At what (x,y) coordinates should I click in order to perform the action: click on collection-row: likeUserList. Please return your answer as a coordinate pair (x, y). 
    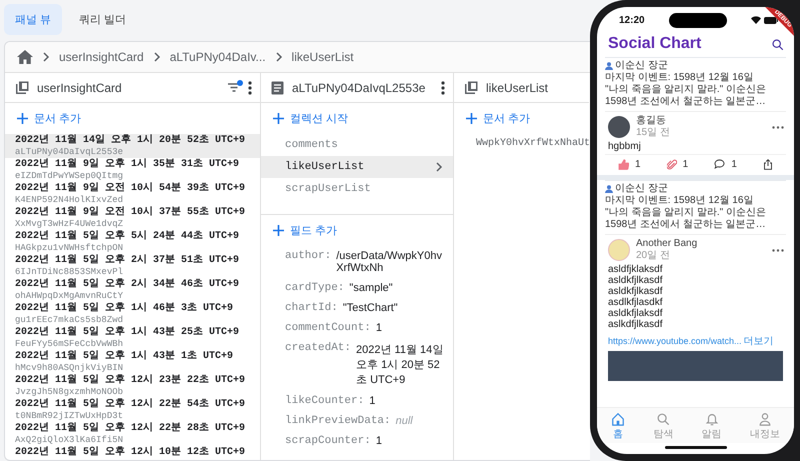
    Looking at the image, I should click on (357, 167).